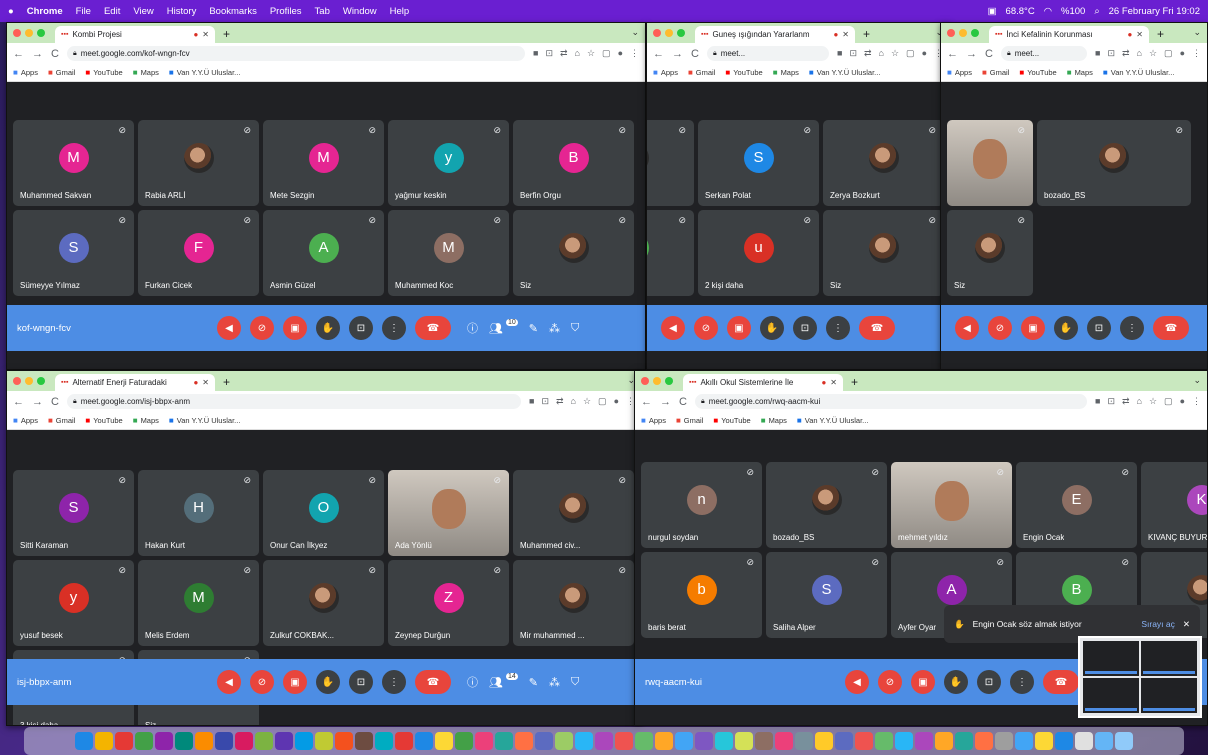 This screenshot has width=1208, height=755. What do you see at coordinates (361, 682) in the screenshot?
I see `present-screen-button: ⊡` at bounding box center [361, 682].